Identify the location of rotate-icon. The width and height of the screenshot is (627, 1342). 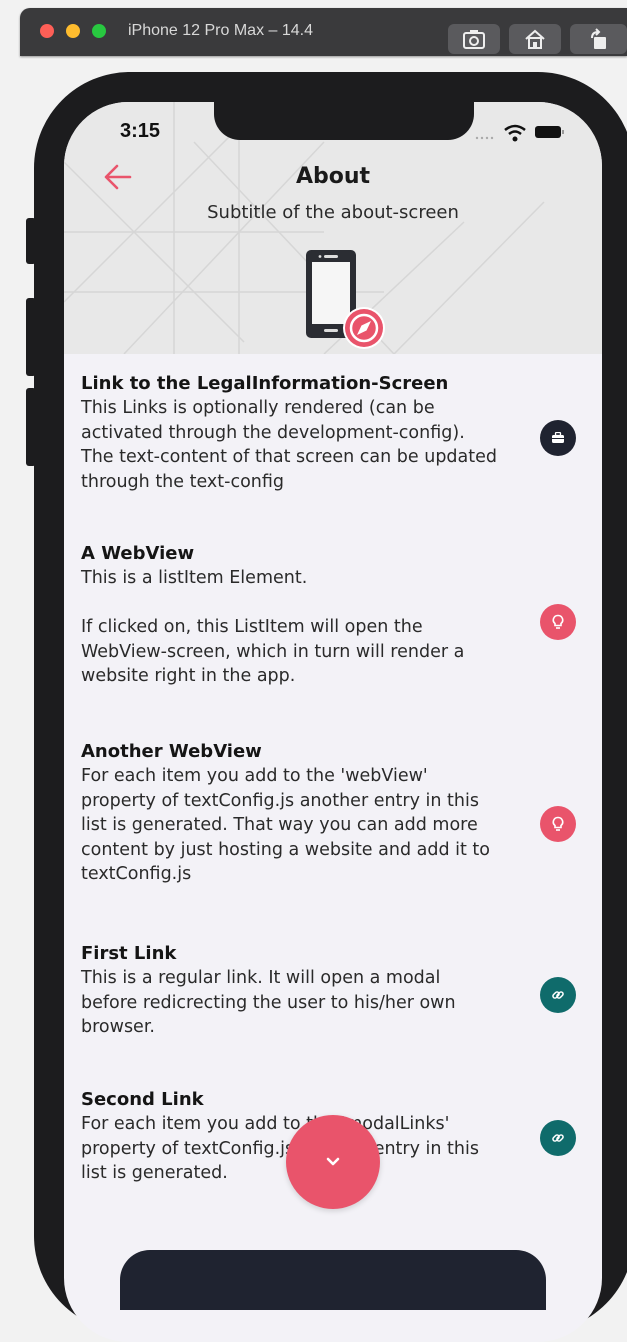
(598, 38).